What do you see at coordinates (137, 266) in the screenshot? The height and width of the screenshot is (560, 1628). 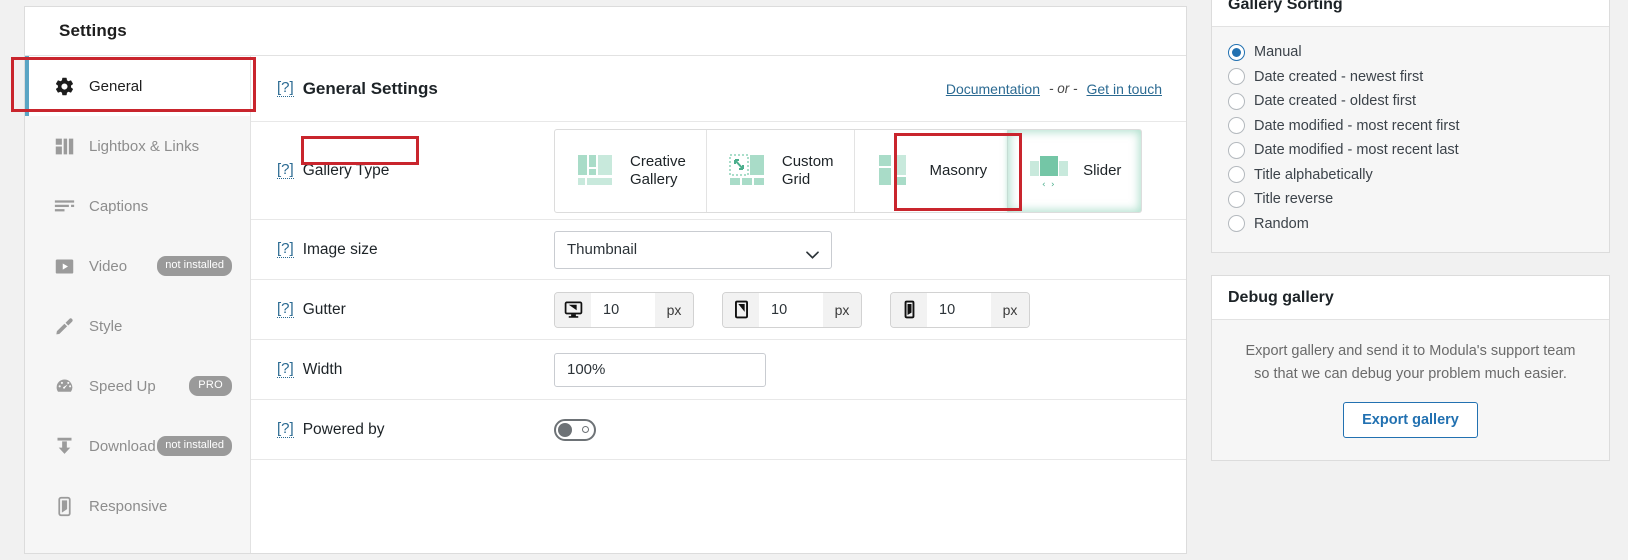 I see `sidebar-item-video: Video not installed` at bounding box center [137, 266].